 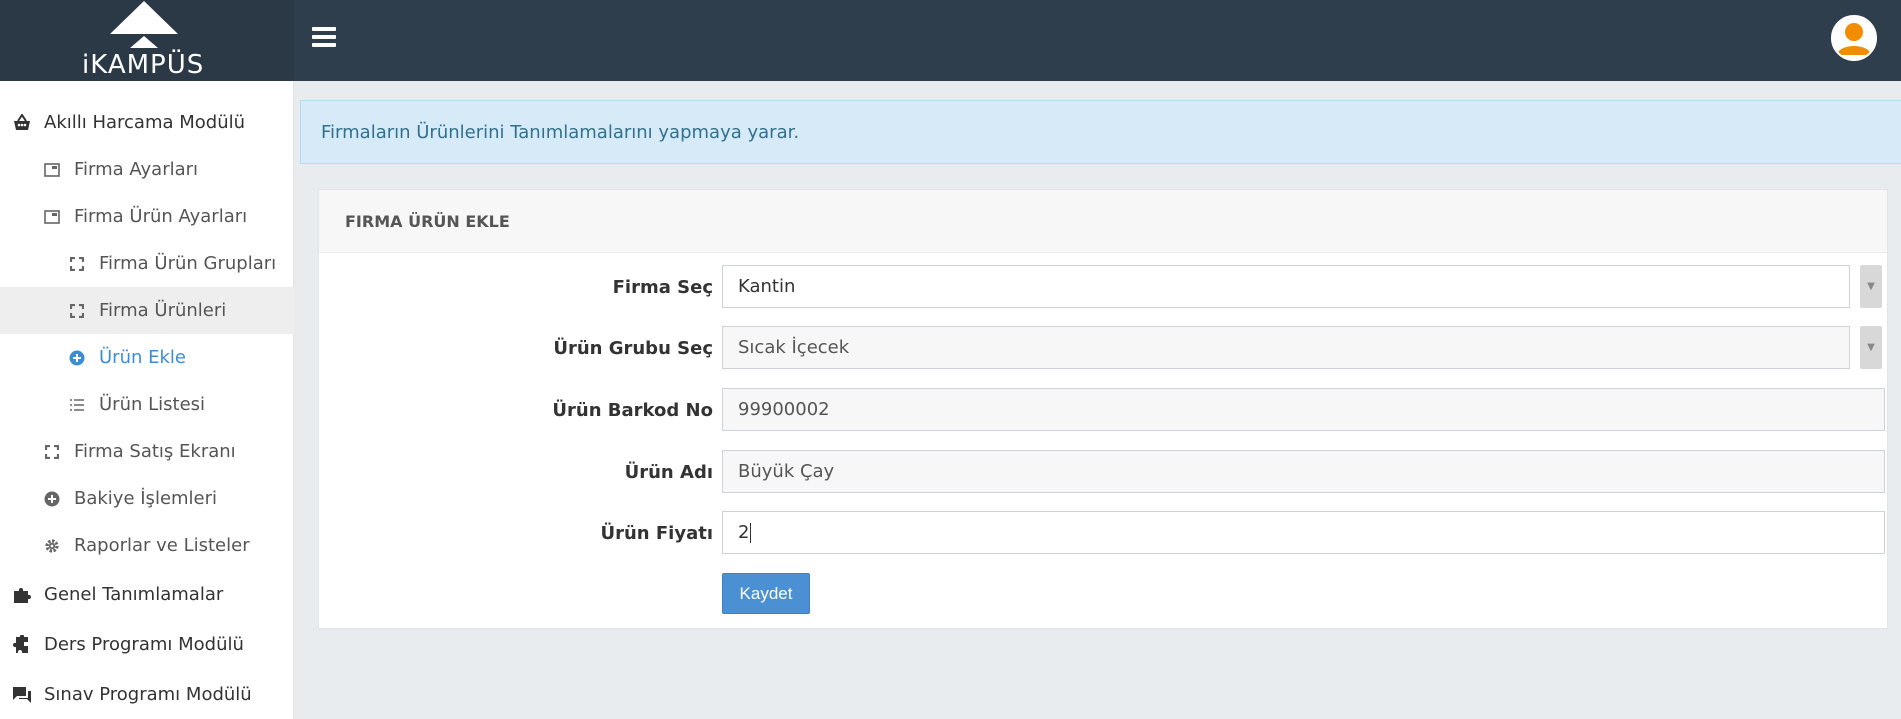 I want to click on urun-adi-input: Büyük Çay, so click(x=1303, y=471).